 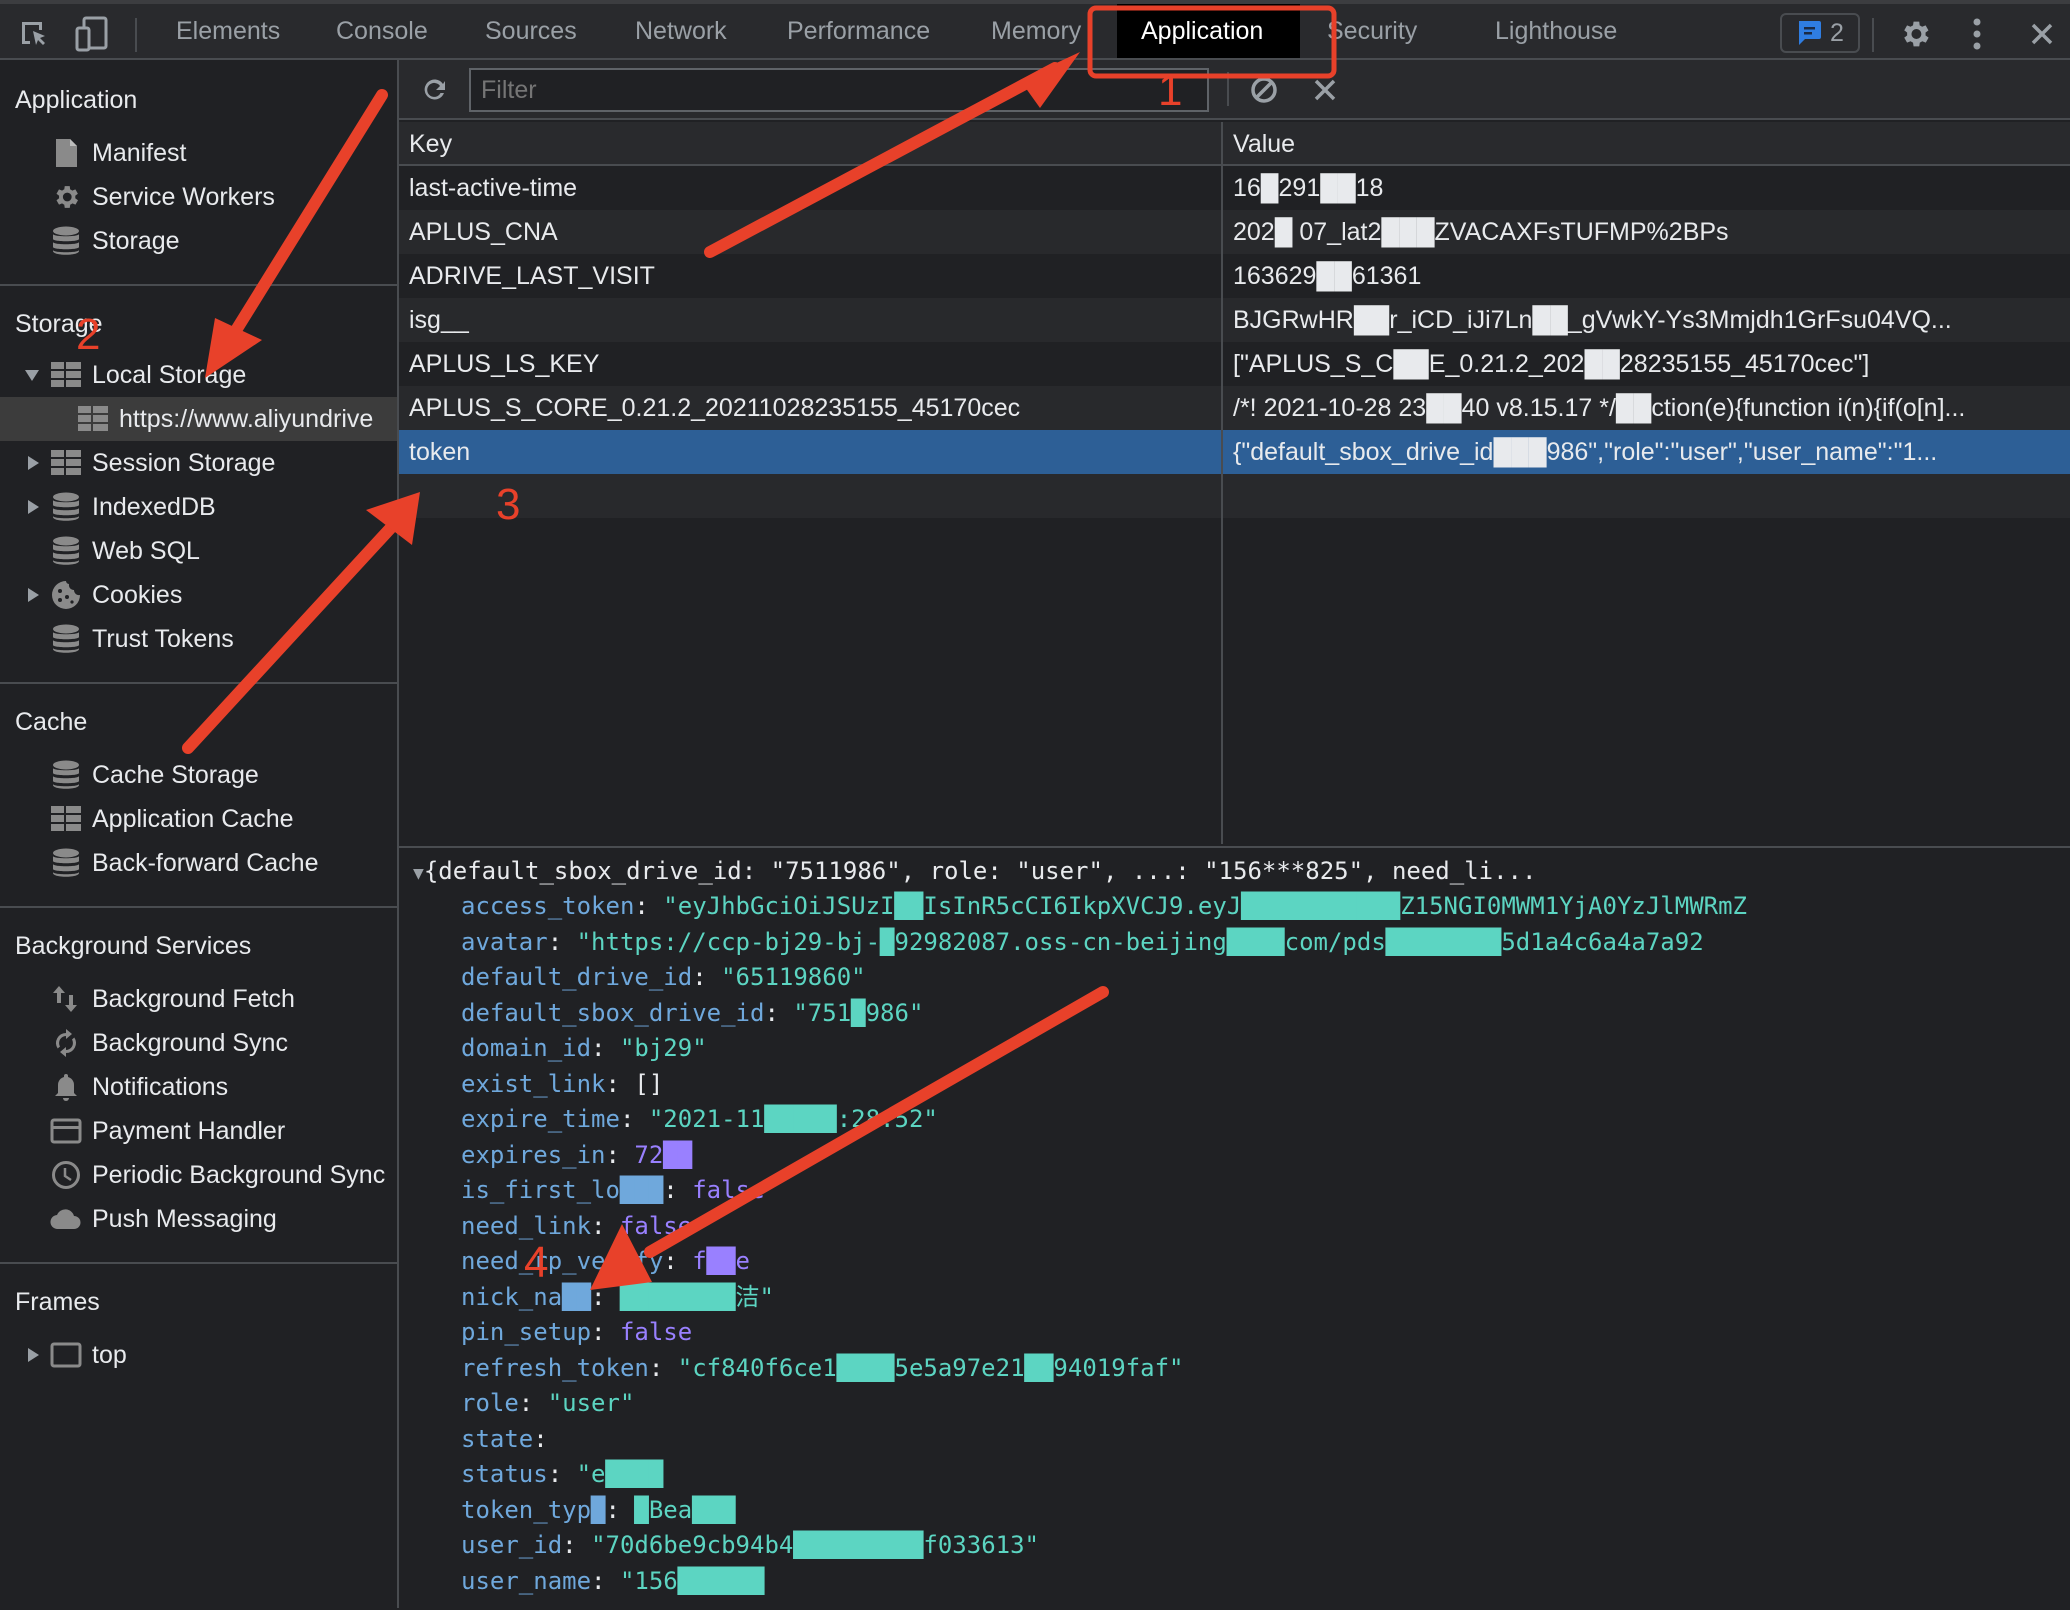 What do you see at coordinates (584, 1048) in the screenshot?
I see `property-line: domain_id: "bj29"` at bounding box center [584, 1048].